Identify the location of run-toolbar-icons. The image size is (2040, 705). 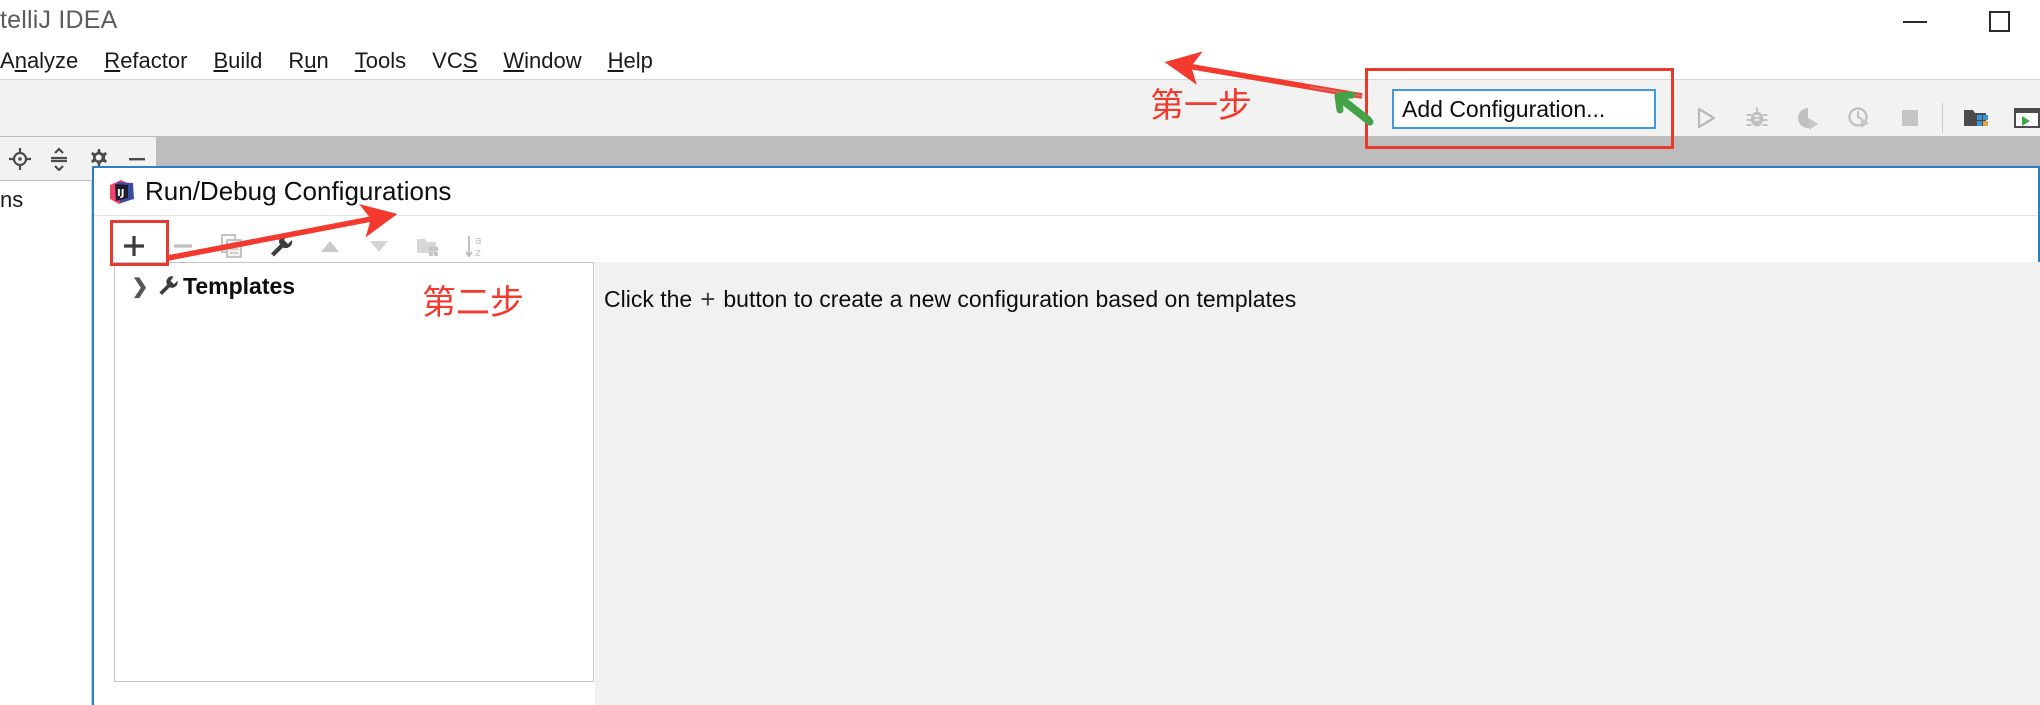
(1860, 118).